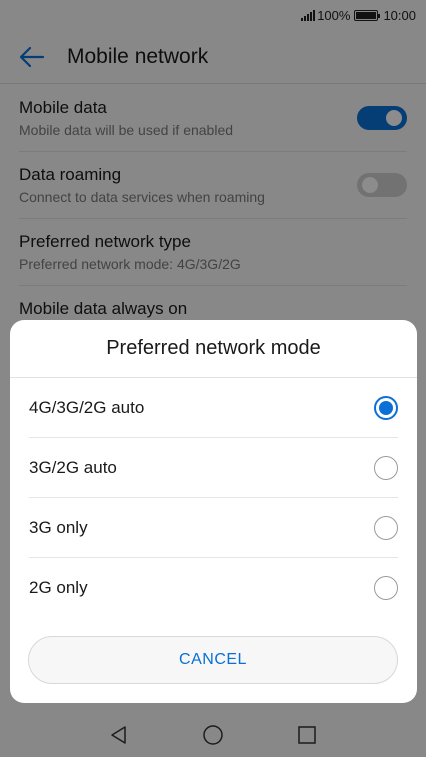 The height and width of the screenshot is (757, 426). I want to click on option-2g-only: 2G only, so click(213, 588).